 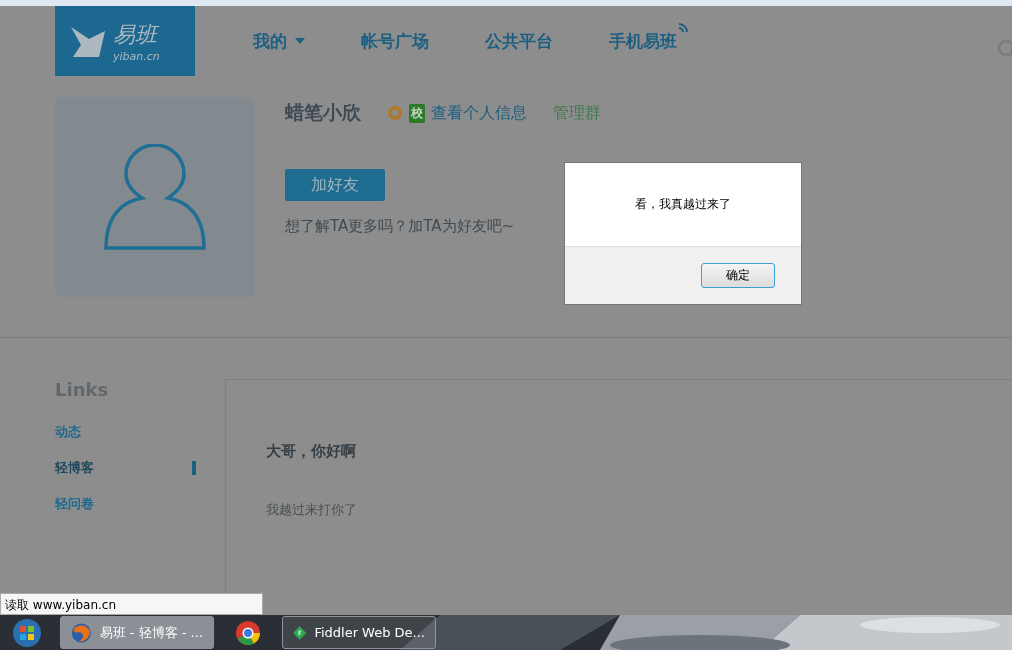 I want to click on nav-link: 我的, so click(x=270, y=41).